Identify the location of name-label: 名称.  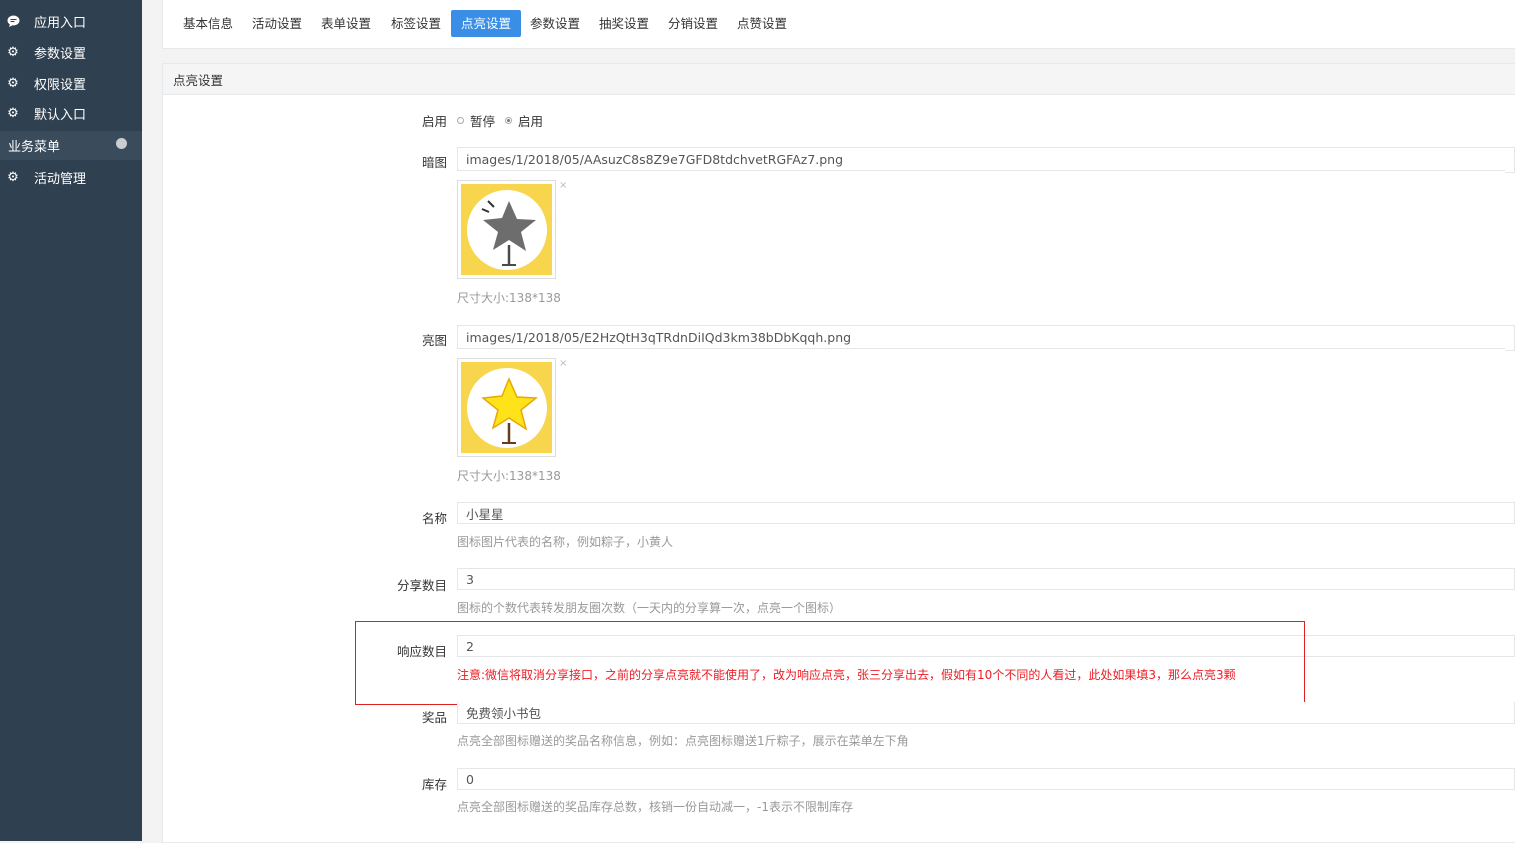
(434, 518).